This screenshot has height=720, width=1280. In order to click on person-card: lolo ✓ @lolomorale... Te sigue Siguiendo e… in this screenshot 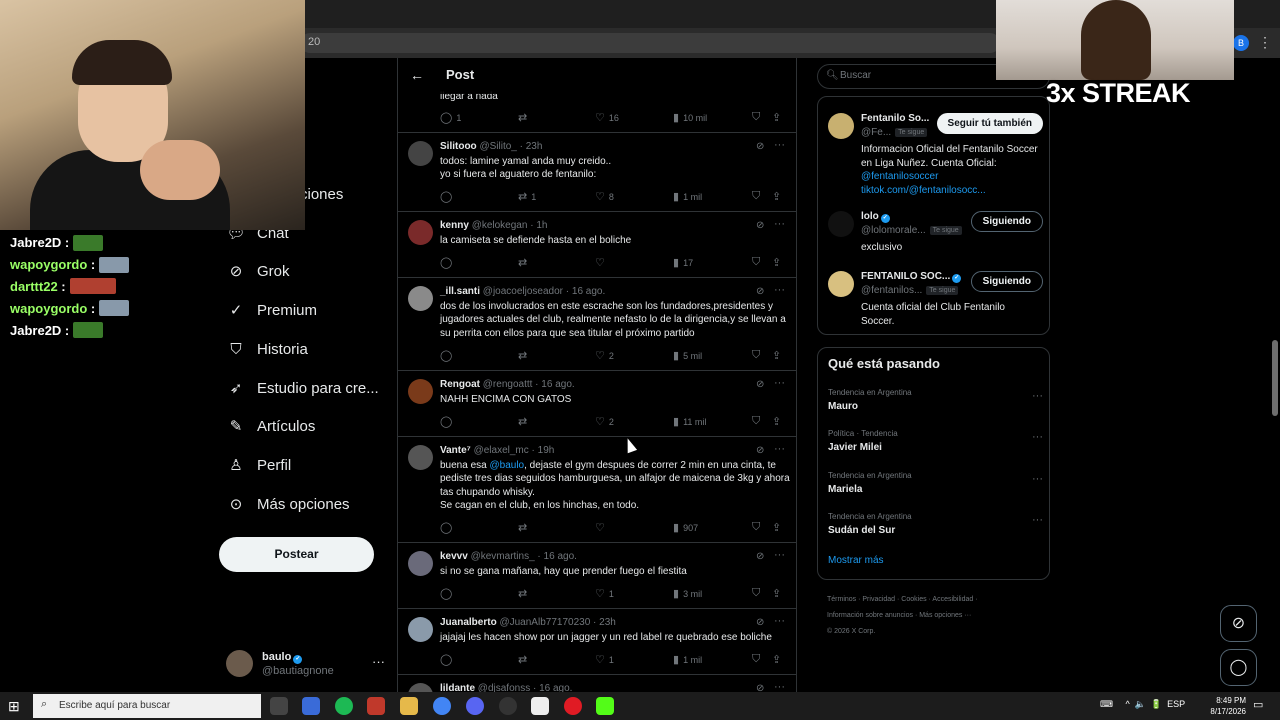, I will do `click(935, 233)`.